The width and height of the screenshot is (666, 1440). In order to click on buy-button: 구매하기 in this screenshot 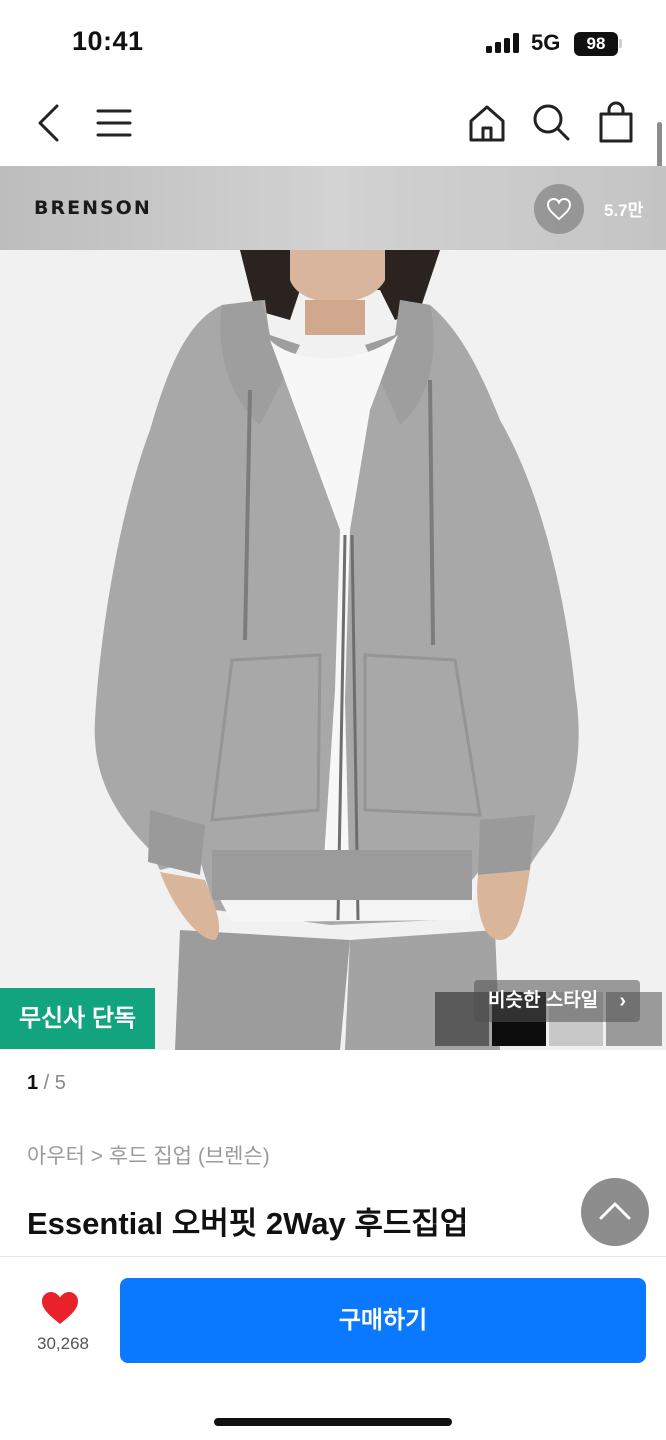, I will do `click(383, 1320)`.